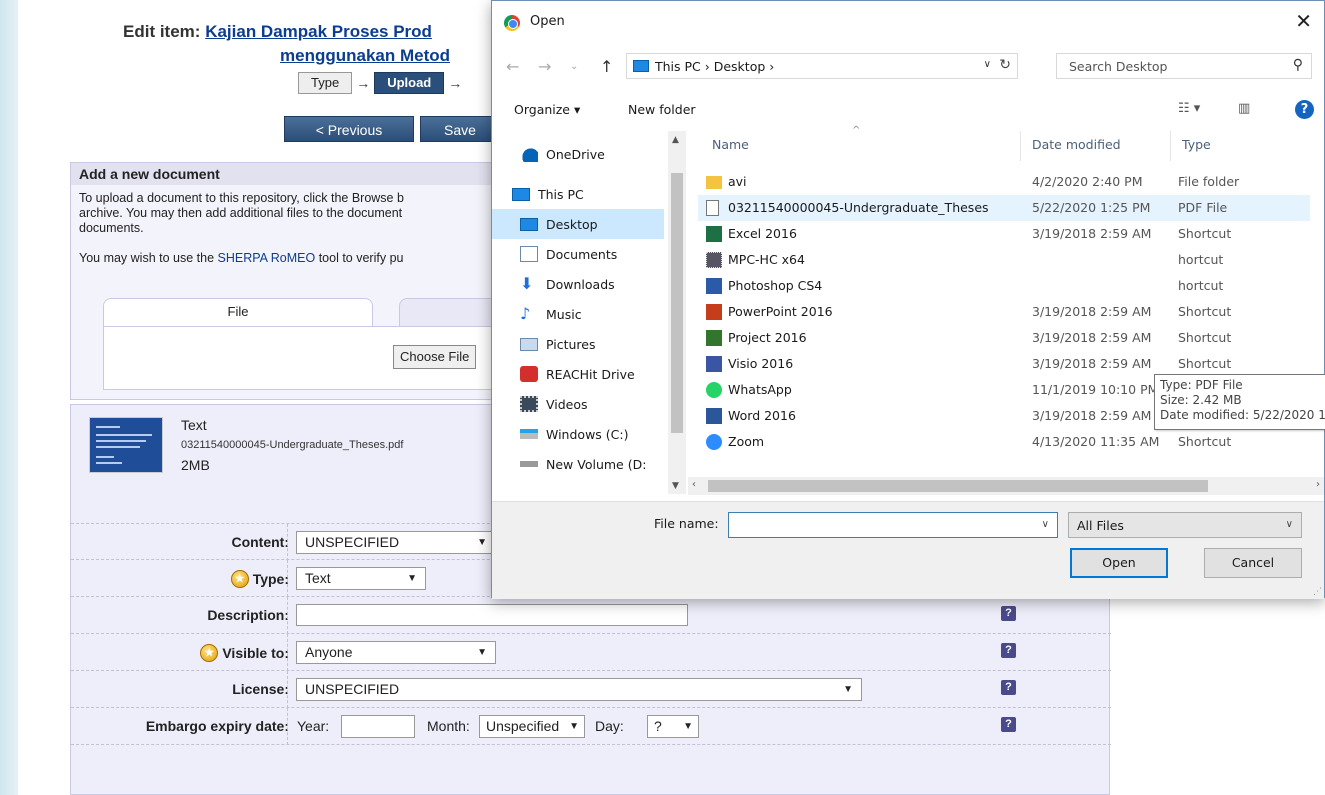 The image size is (1325, 795). Describe the element at coordinates (578, 224) in the screenshot. I see `nav-desktop: Desktop` at that location.